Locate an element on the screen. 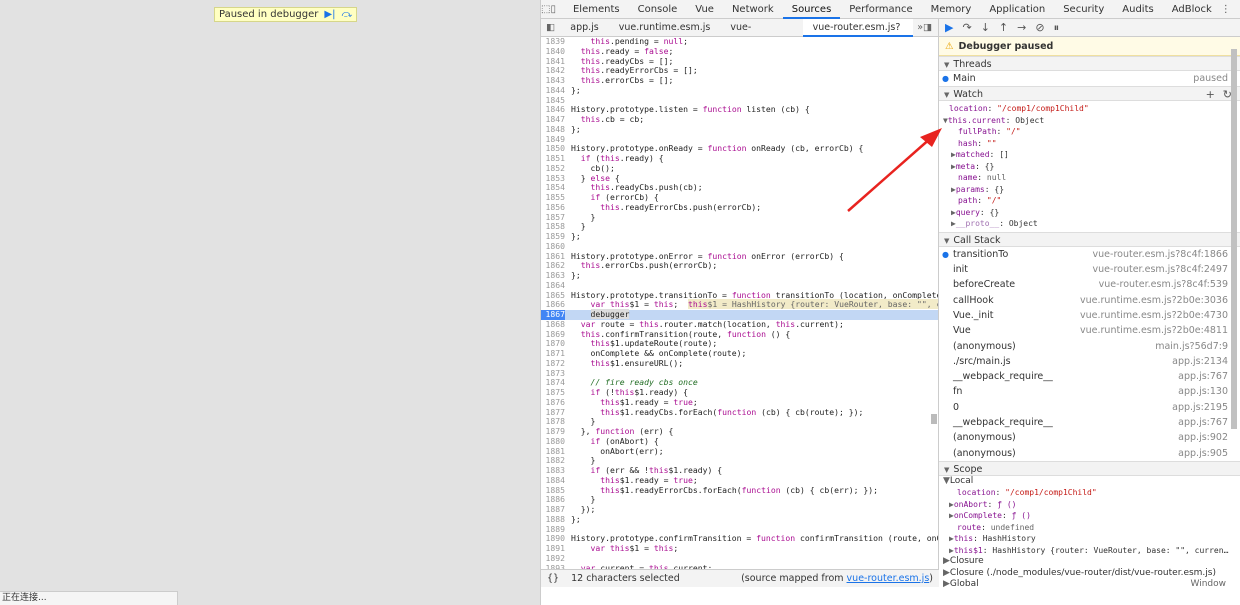  devtools-tab: Memory is located at coordinates (951, 9).